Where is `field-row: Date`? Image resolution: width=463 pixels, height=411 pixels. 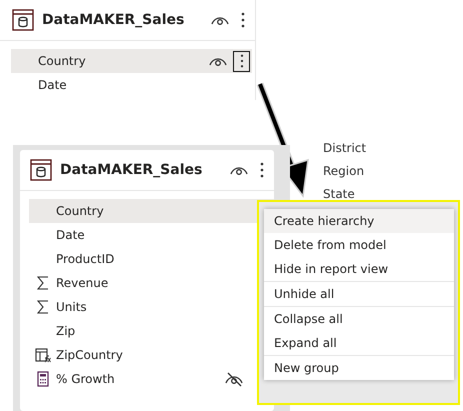
field-row: Date is located at coordinates (131, 85).